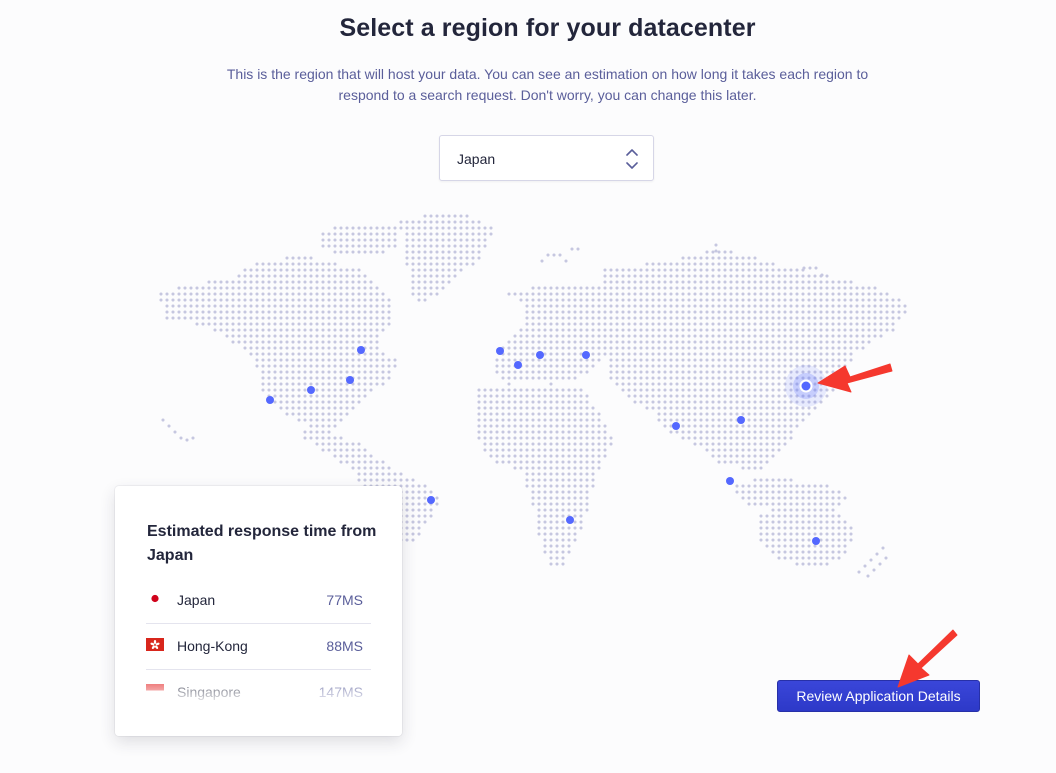 The height and width of the screenshot is (773, 1056). Describe the element at coordinates (270, 400) in the screenshot. I see `region-marker-us-west` at that location.